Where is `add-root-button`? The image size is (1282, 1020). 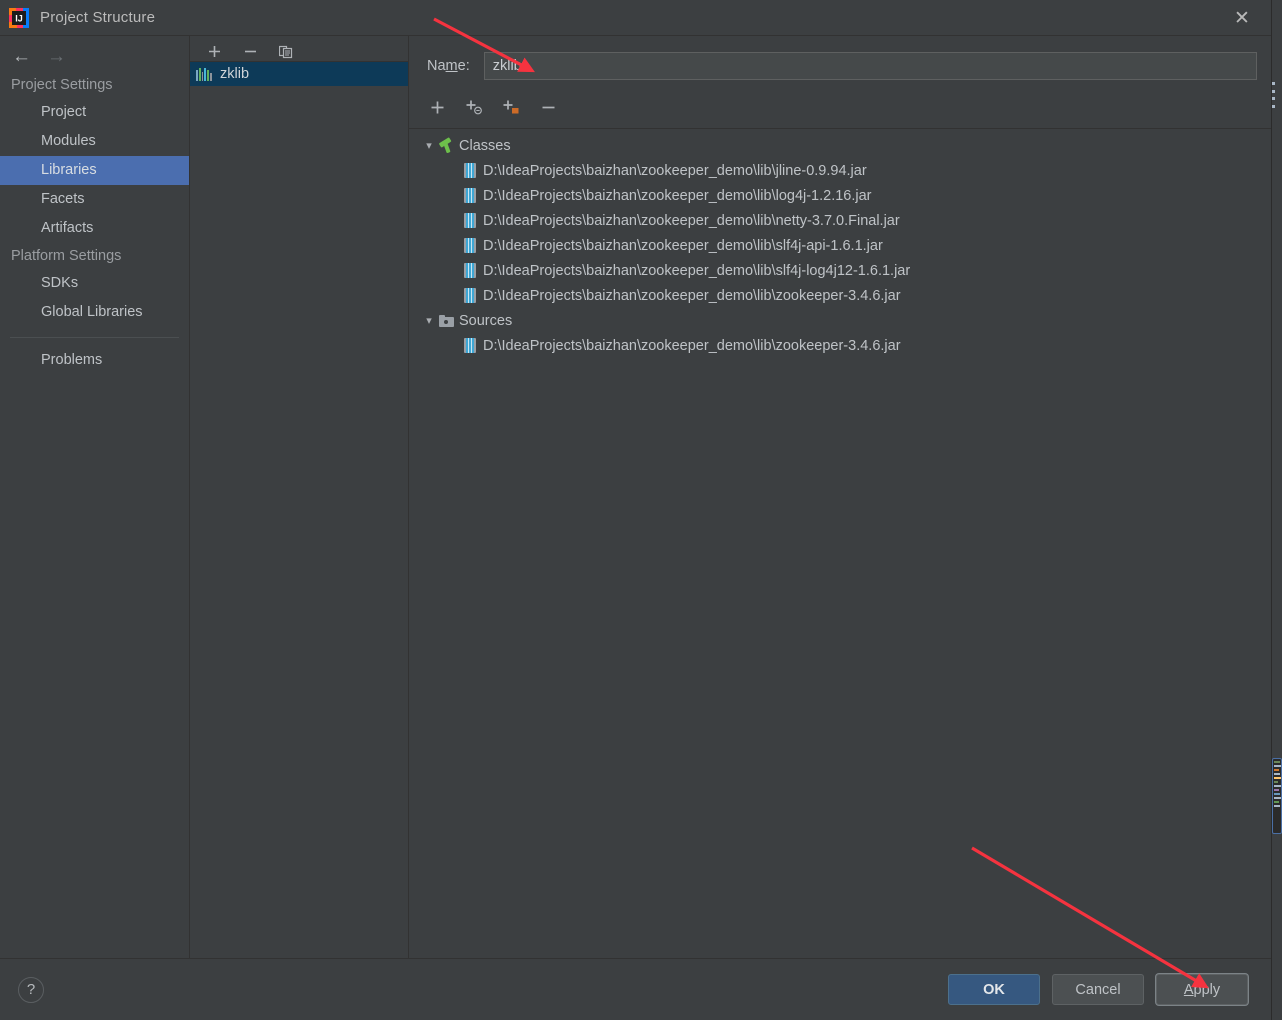
add-root-button is located at coordinates (437, 107).